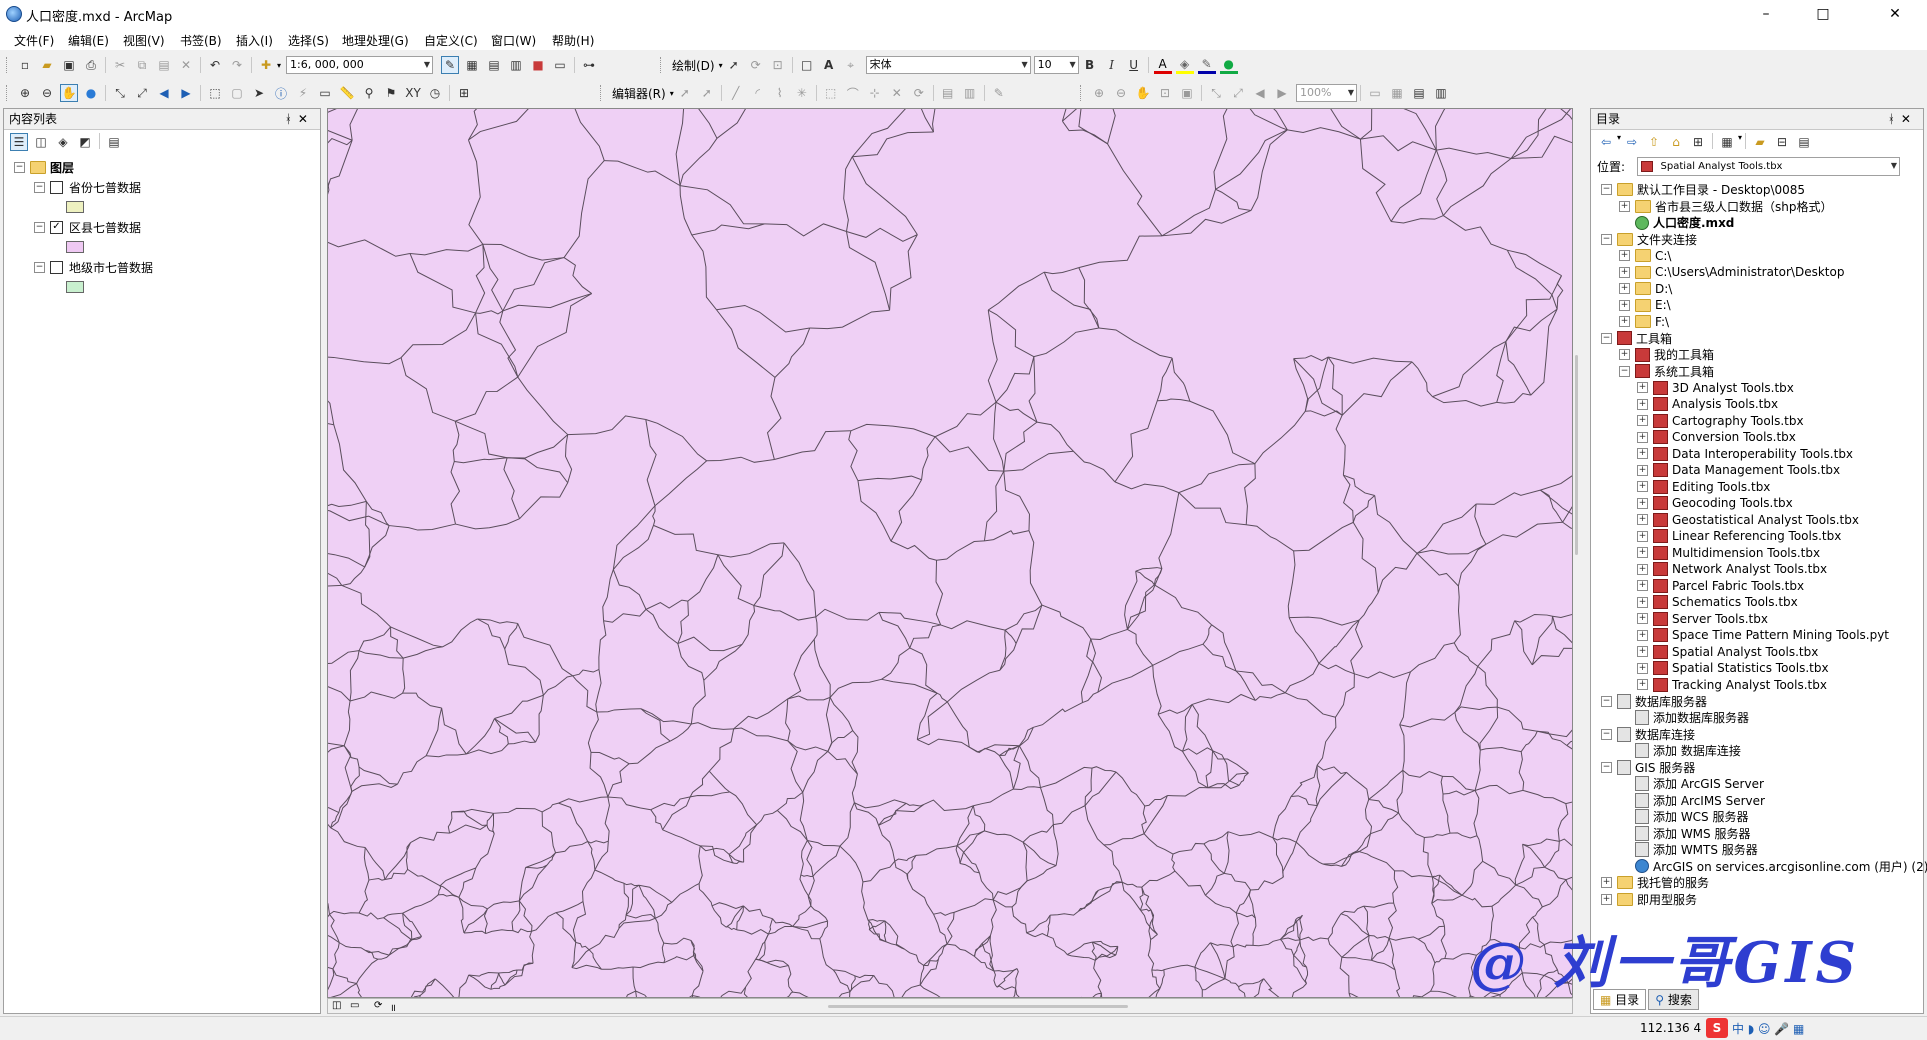 This screenshot has height=1040, width=1927. What do you see at coordinates (1688, 849) in the screenshot?
I see `catalog-item: 添加 WMTS 服务器` at bounding box center [1688, 849].